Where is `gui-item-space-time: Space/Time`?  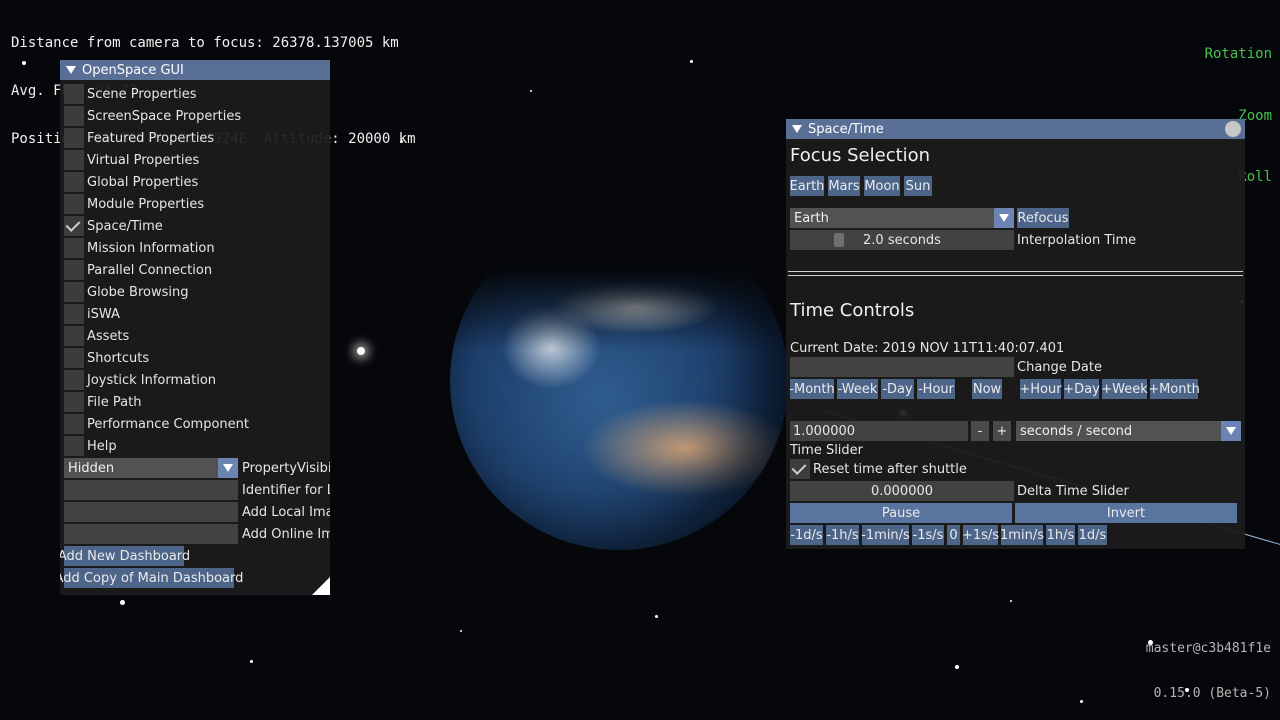
gui-item-space-time: Space/Time is located at coordinates (113, 226).